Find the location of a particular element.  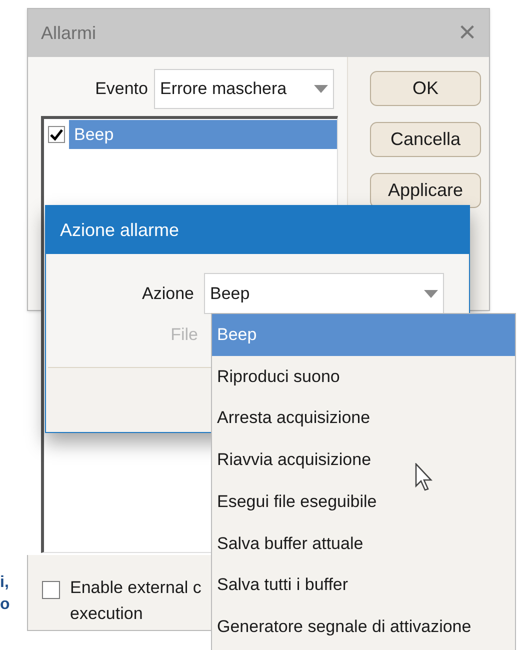

menu-item: Generatore segnale di attivazione is located at coordinates (363, 627).